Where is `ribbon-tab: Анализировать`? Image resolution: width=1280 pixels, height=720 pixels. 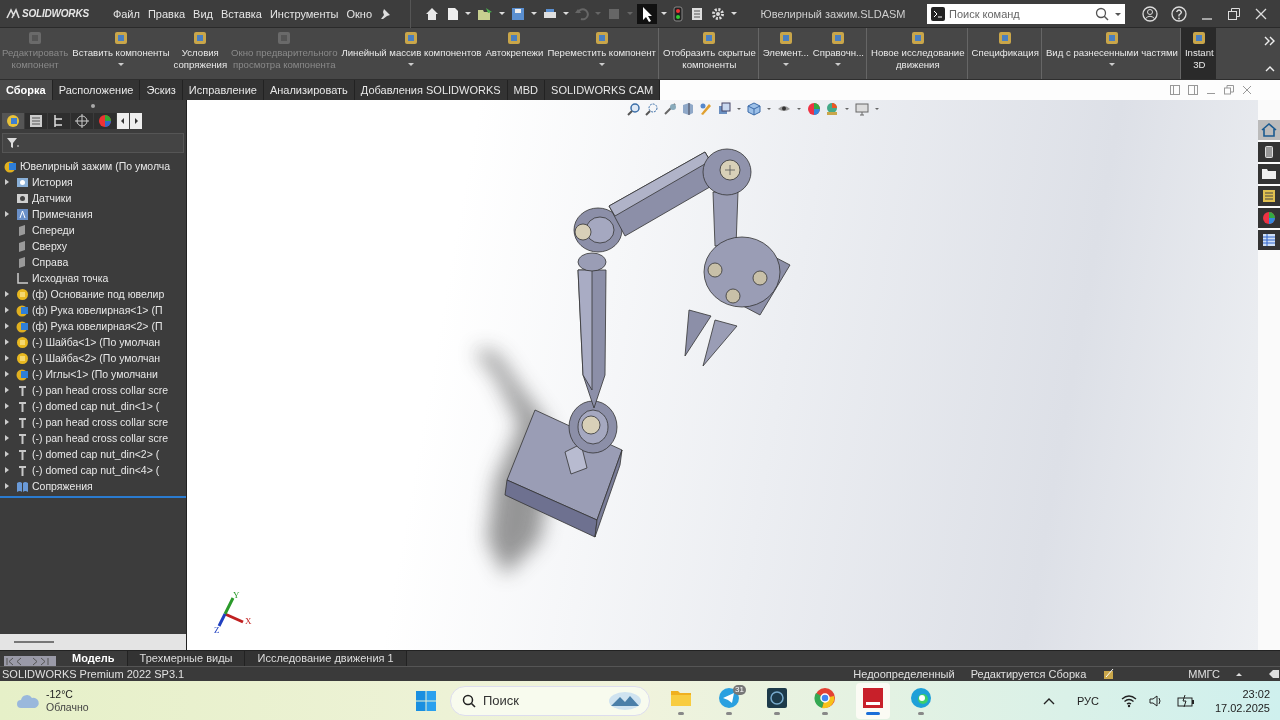 ribbon-tab: Анализировать is located at coordinates (309, 90).